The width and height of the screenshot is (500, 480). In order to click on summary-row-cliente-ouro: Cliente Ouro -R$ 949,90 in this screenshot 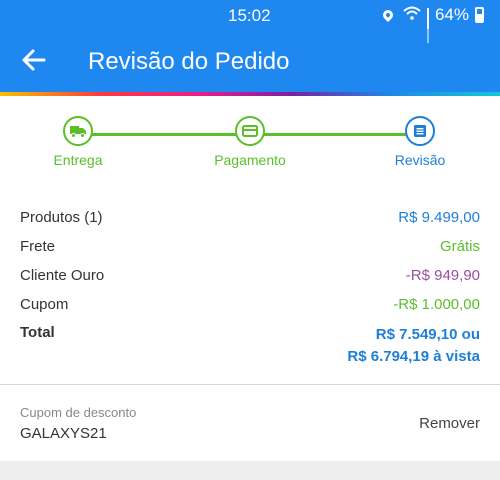, I will do `click(250, 278)`.